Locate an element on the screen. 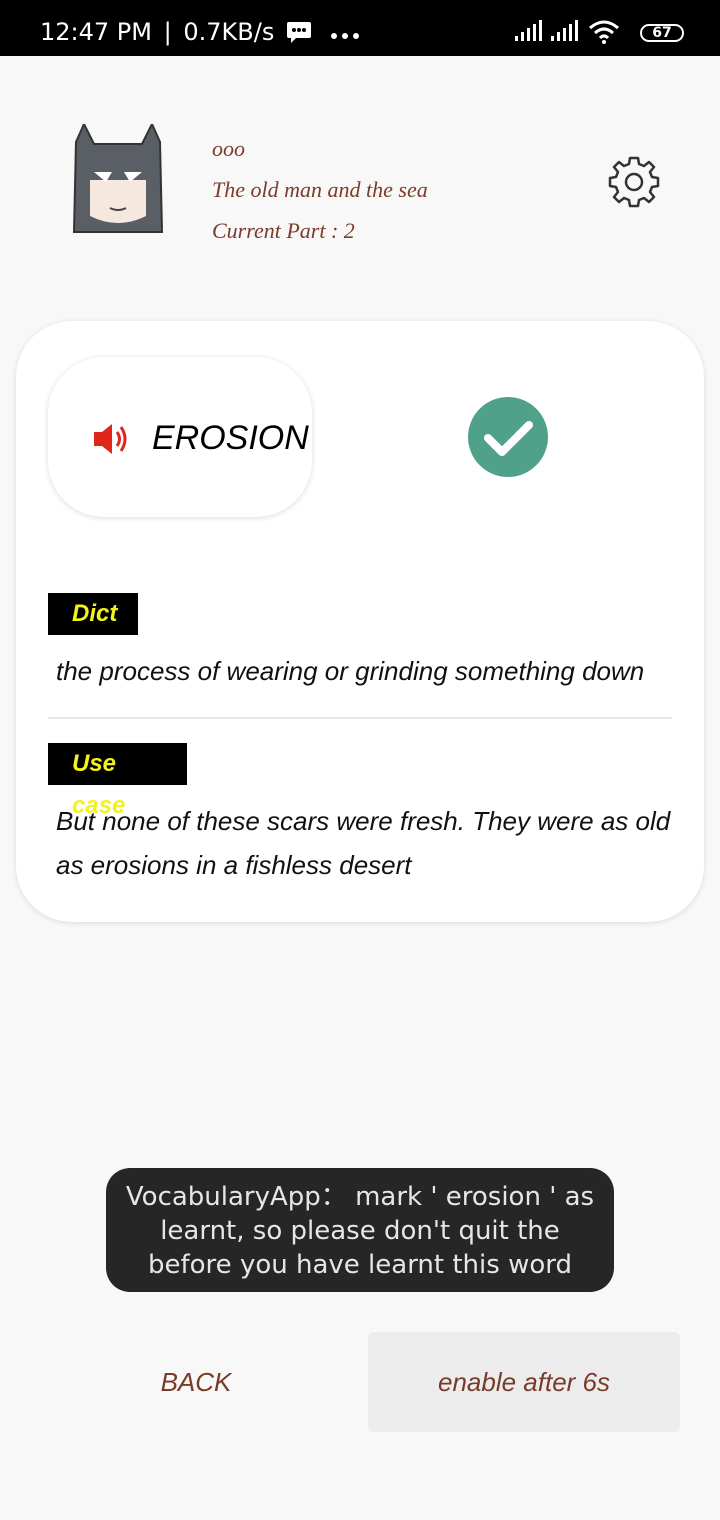 This screenshot has width=720, height=1520. pronounce-button: EROSION is located at coordinates (180, 437).